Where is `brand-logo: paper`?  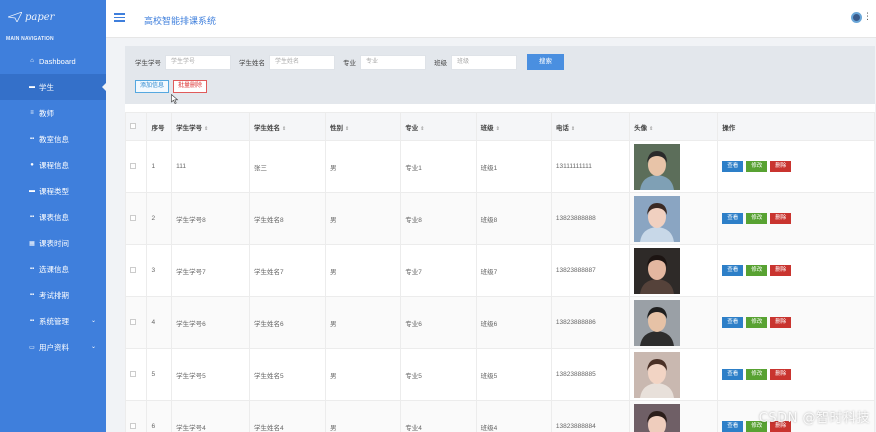 brand-logo: paper is located at coordinates (53, 17).